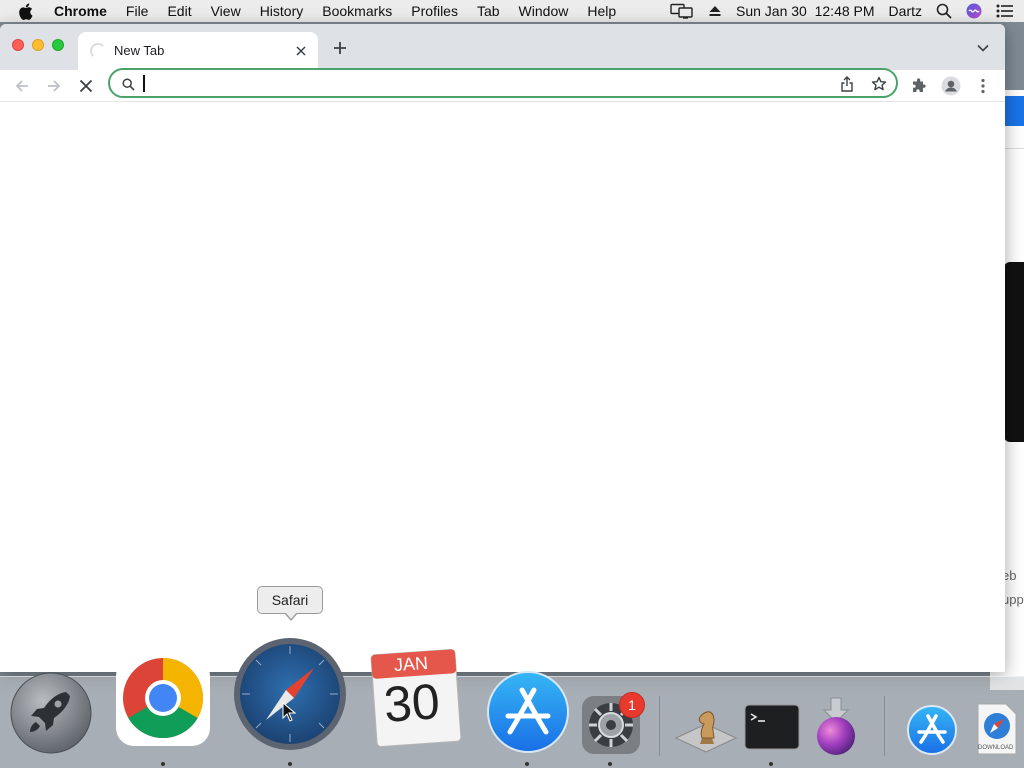 This screenshot has height=768, width=1024. I want to click on search-icon, so click(128, 84).